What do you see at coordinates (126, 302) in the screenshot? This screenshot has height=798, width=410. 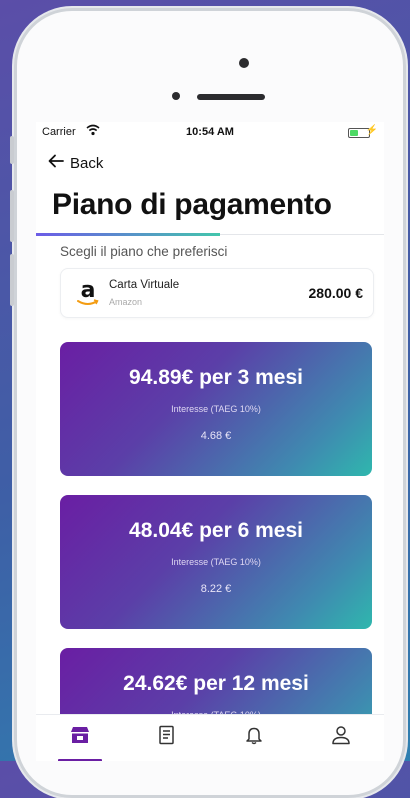 I see `product-merchant: Amazon` at bounding box center [126, 302].